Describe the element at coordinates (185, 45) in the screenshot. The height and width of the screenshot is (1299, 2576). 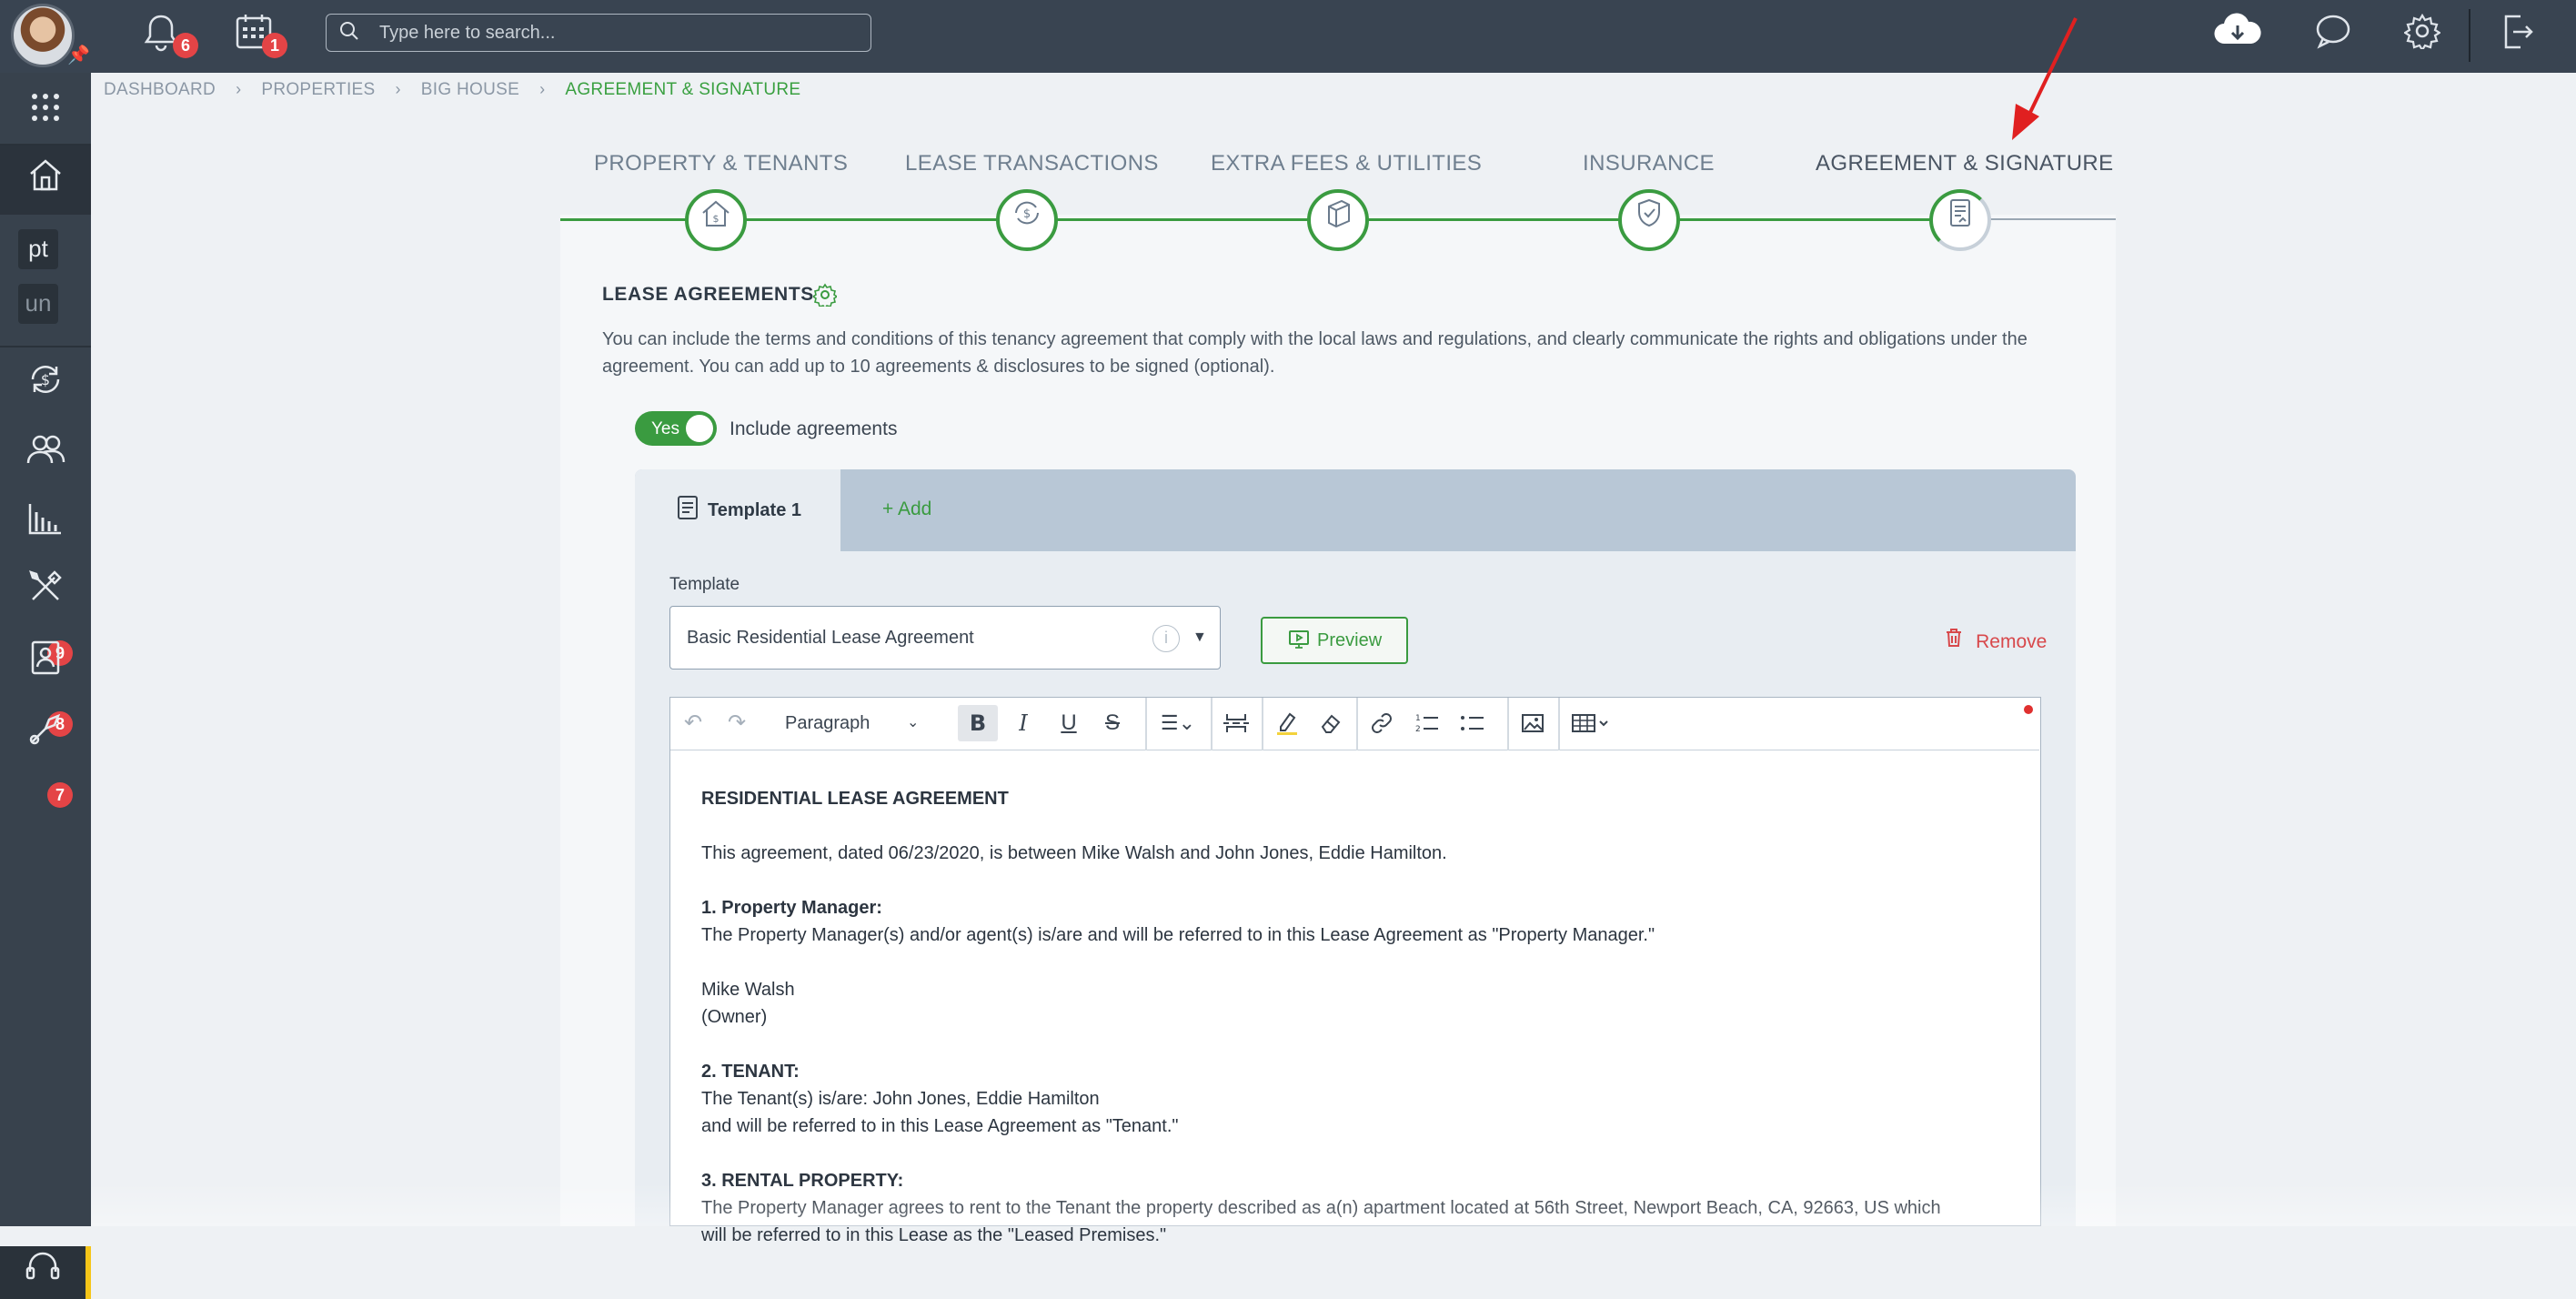
I see `notifications-badge: 6` at that location.